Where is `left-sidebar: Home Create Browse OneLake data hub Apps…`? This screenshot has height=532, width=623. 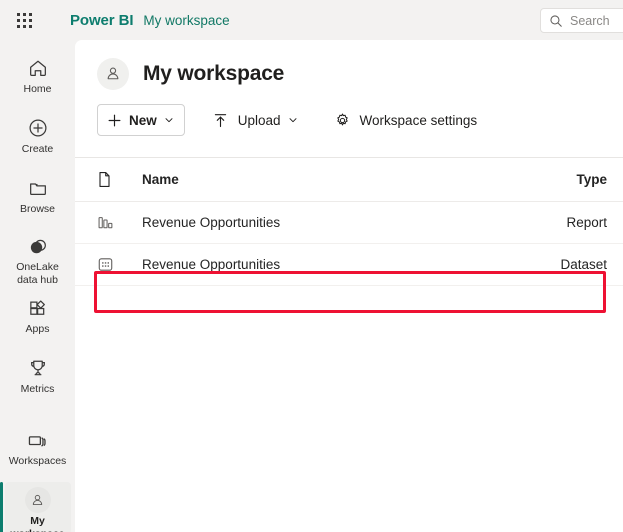 left-sidebar: Home Create Browse OneLake data hub Apps… is located at coordinates (37, 286).